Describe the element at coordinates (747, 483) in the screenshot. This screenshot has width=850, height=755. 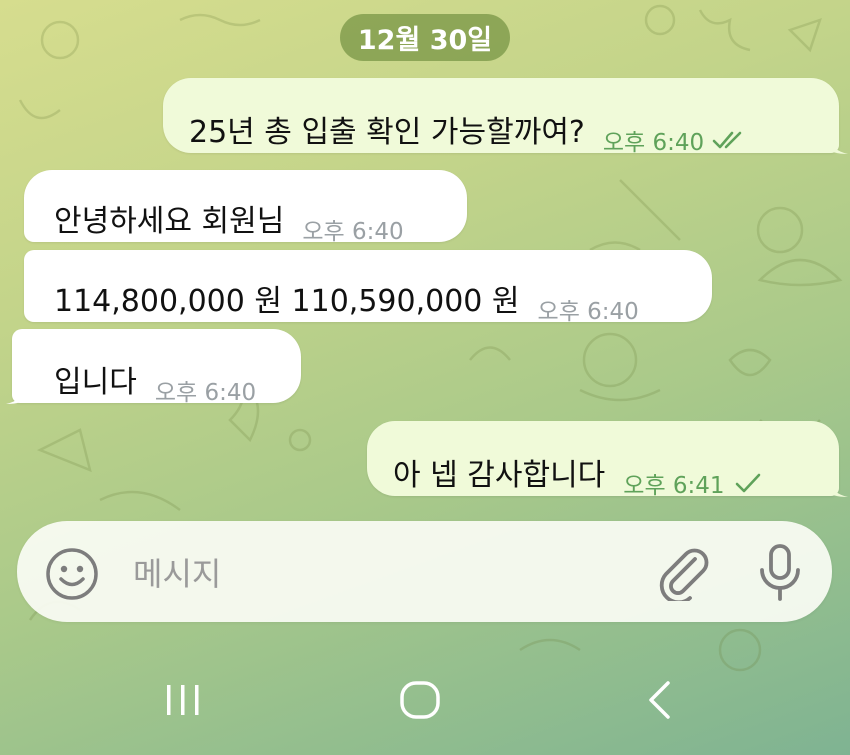
I see `single-check-icon` at that location.